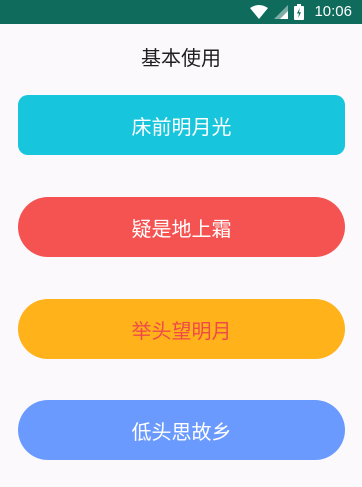 Image resolution: width=362 pixels, height=487 pixels. What do you see at coordinates (299, 12) in the screenshot?
I see `battery-icon` at bounding box center [299, 12].